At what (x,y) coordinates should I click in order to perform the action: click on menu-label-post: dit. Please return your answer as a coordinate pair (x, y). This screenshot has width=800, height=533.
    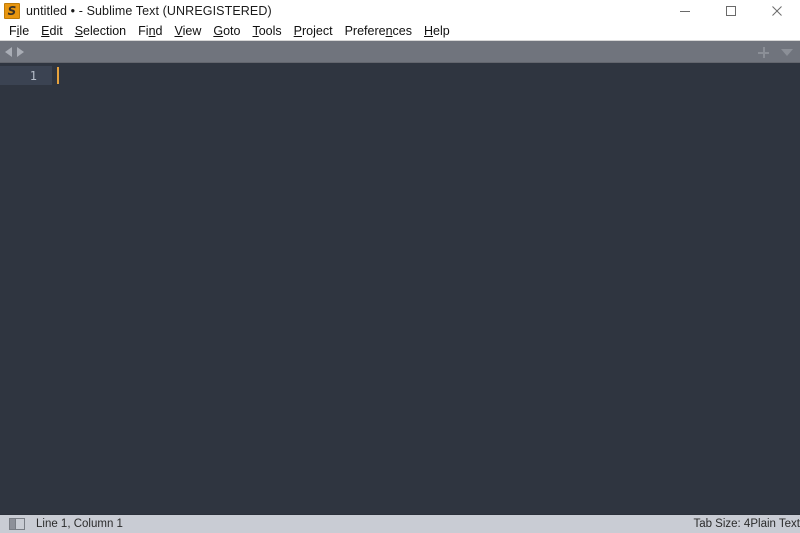
    Looking at the image, I should click on (56, 31).